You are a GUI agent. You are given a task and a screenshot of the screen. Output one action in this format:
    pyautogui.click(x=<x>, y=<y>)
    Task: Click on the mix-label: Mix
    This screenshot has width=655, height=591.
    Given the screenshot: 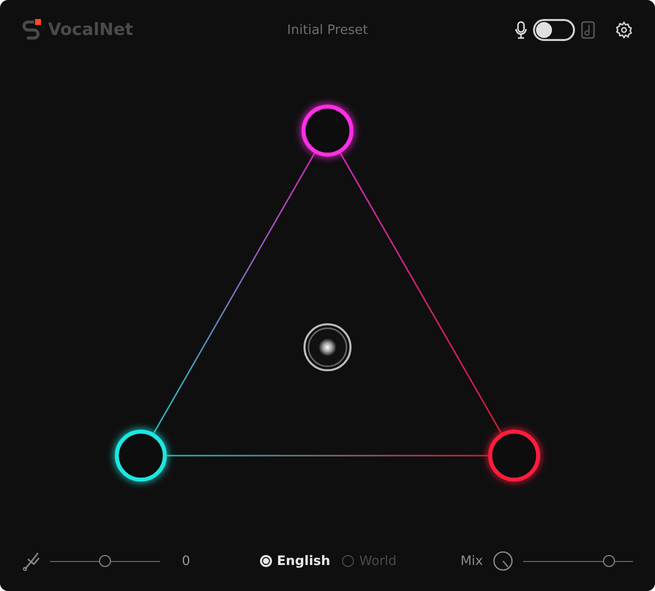 What is the action you would take?
    pyautogui.click(x=471, y=561)
    